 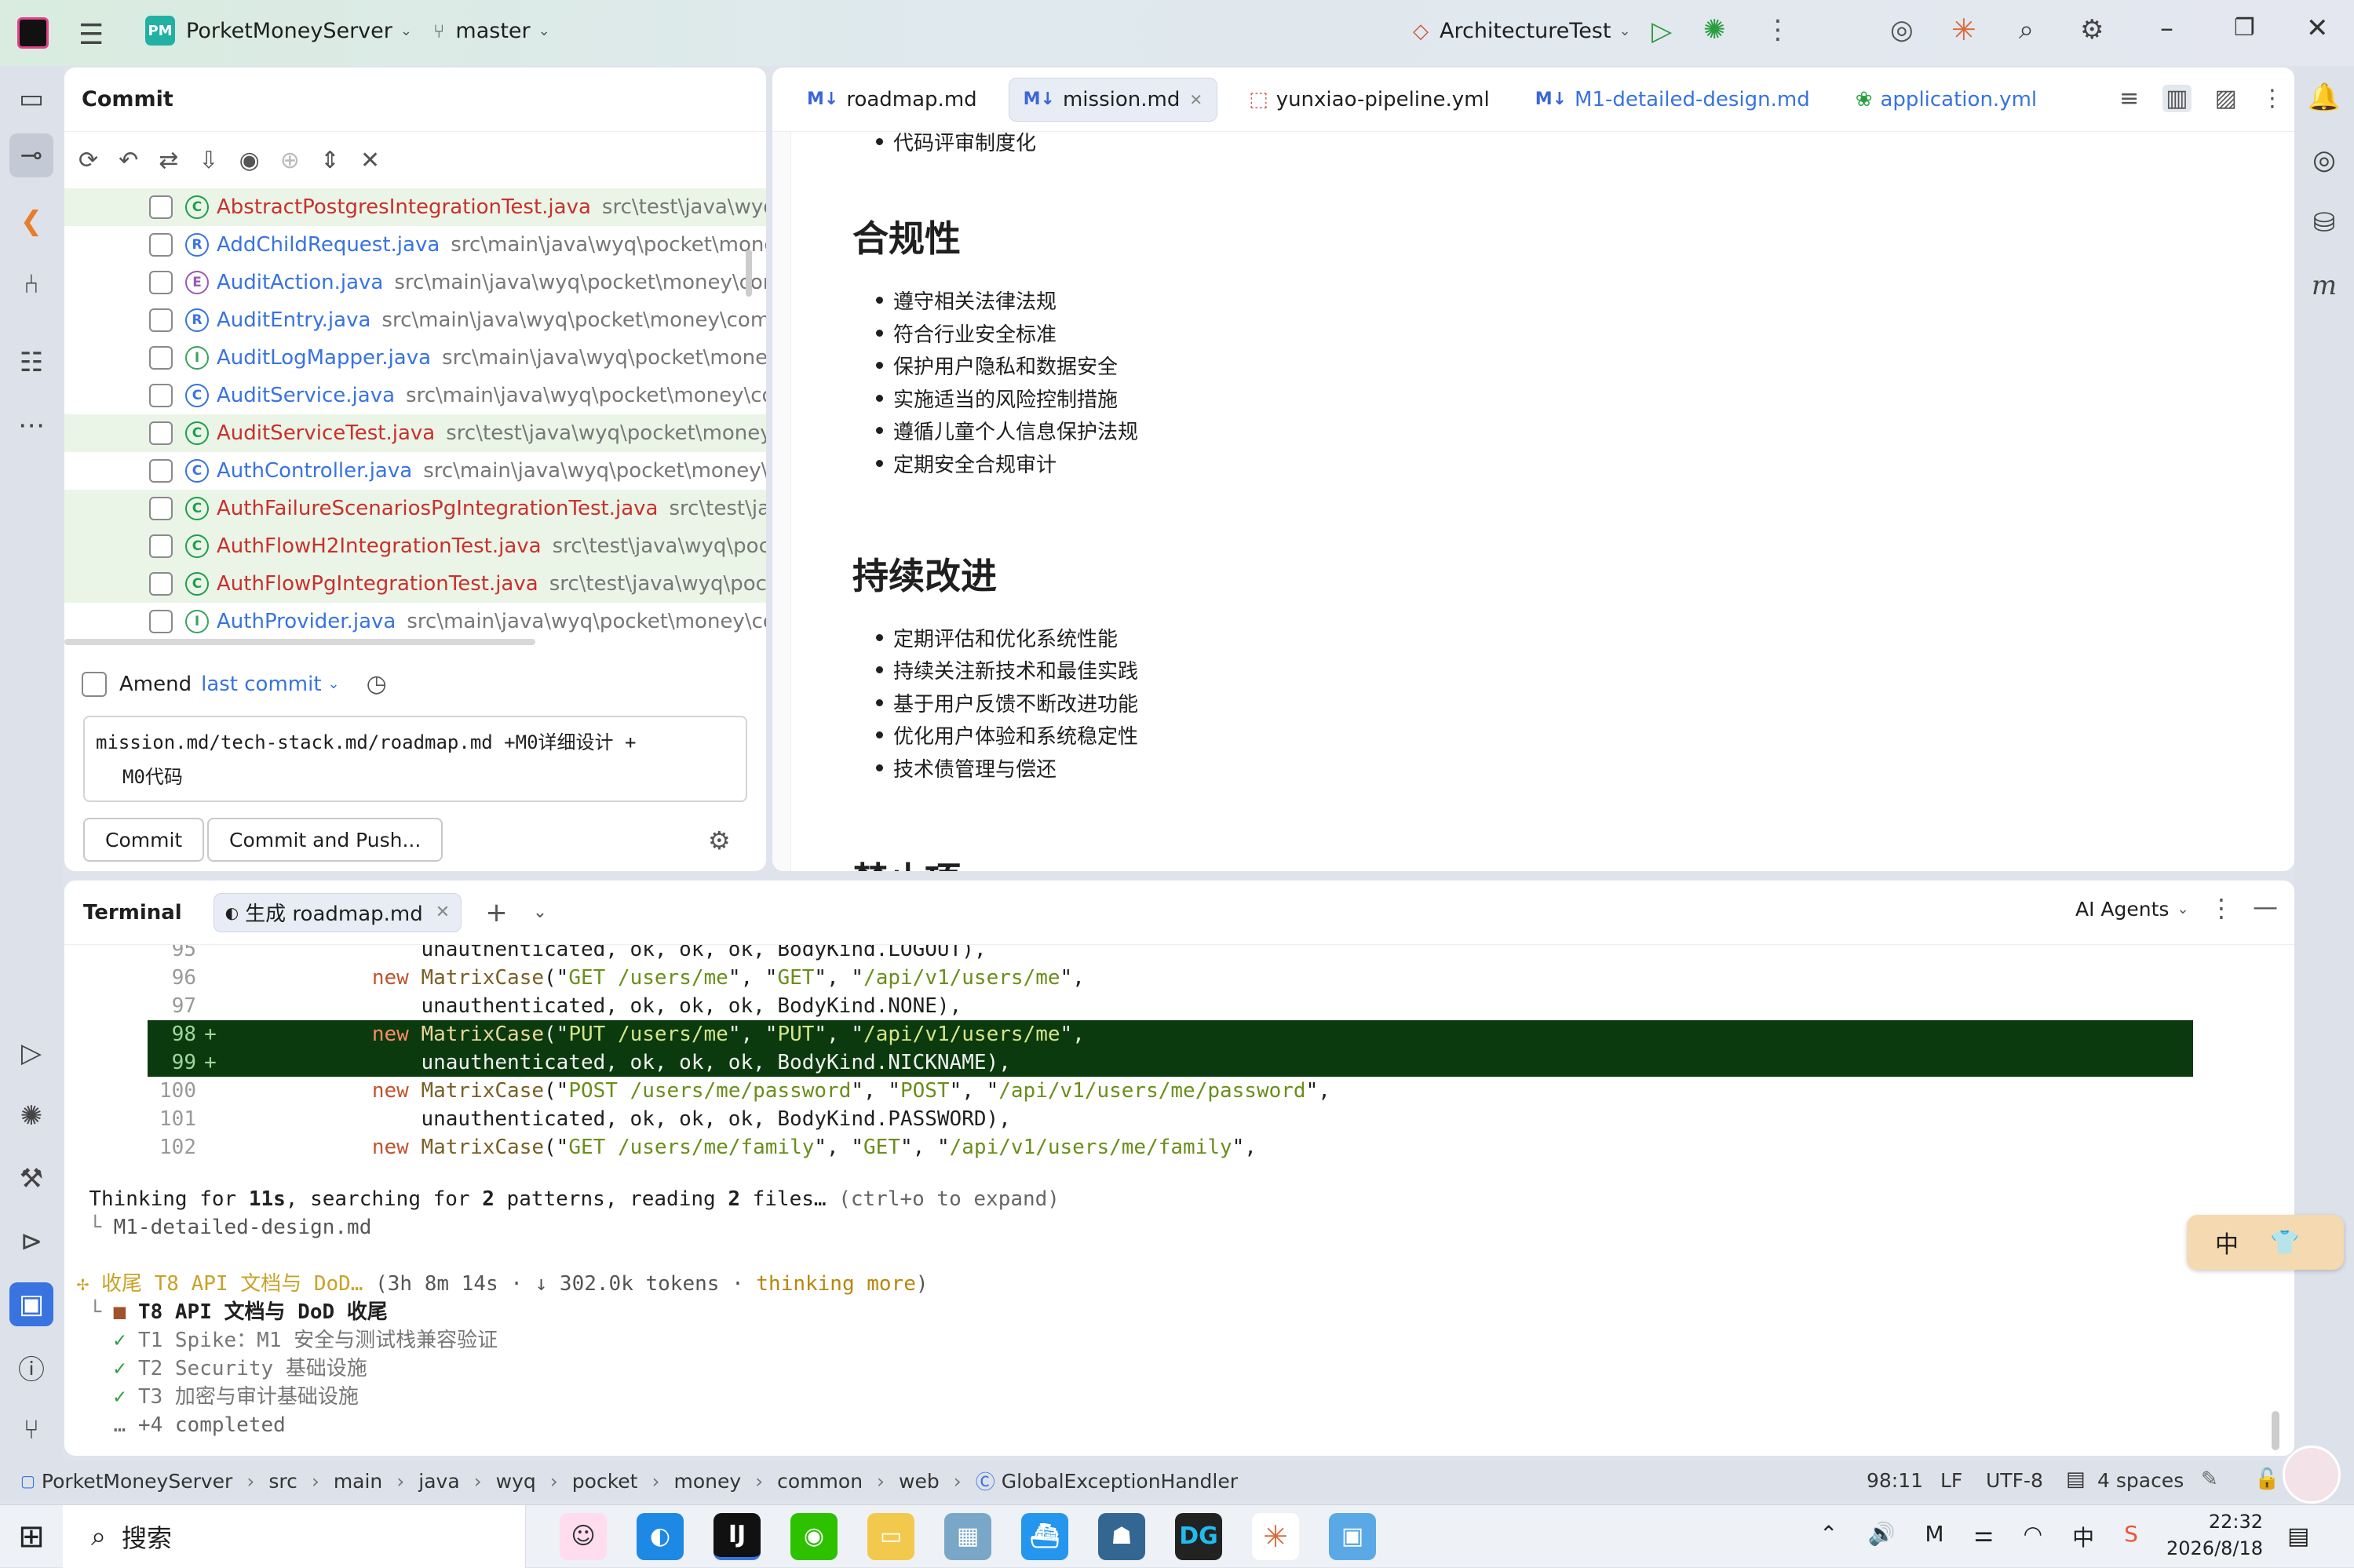 What do you see at coordinates (2244, 28) in the screenshot?
I see `restore-window-icon: ❐` at bounding box center [2244, 28].